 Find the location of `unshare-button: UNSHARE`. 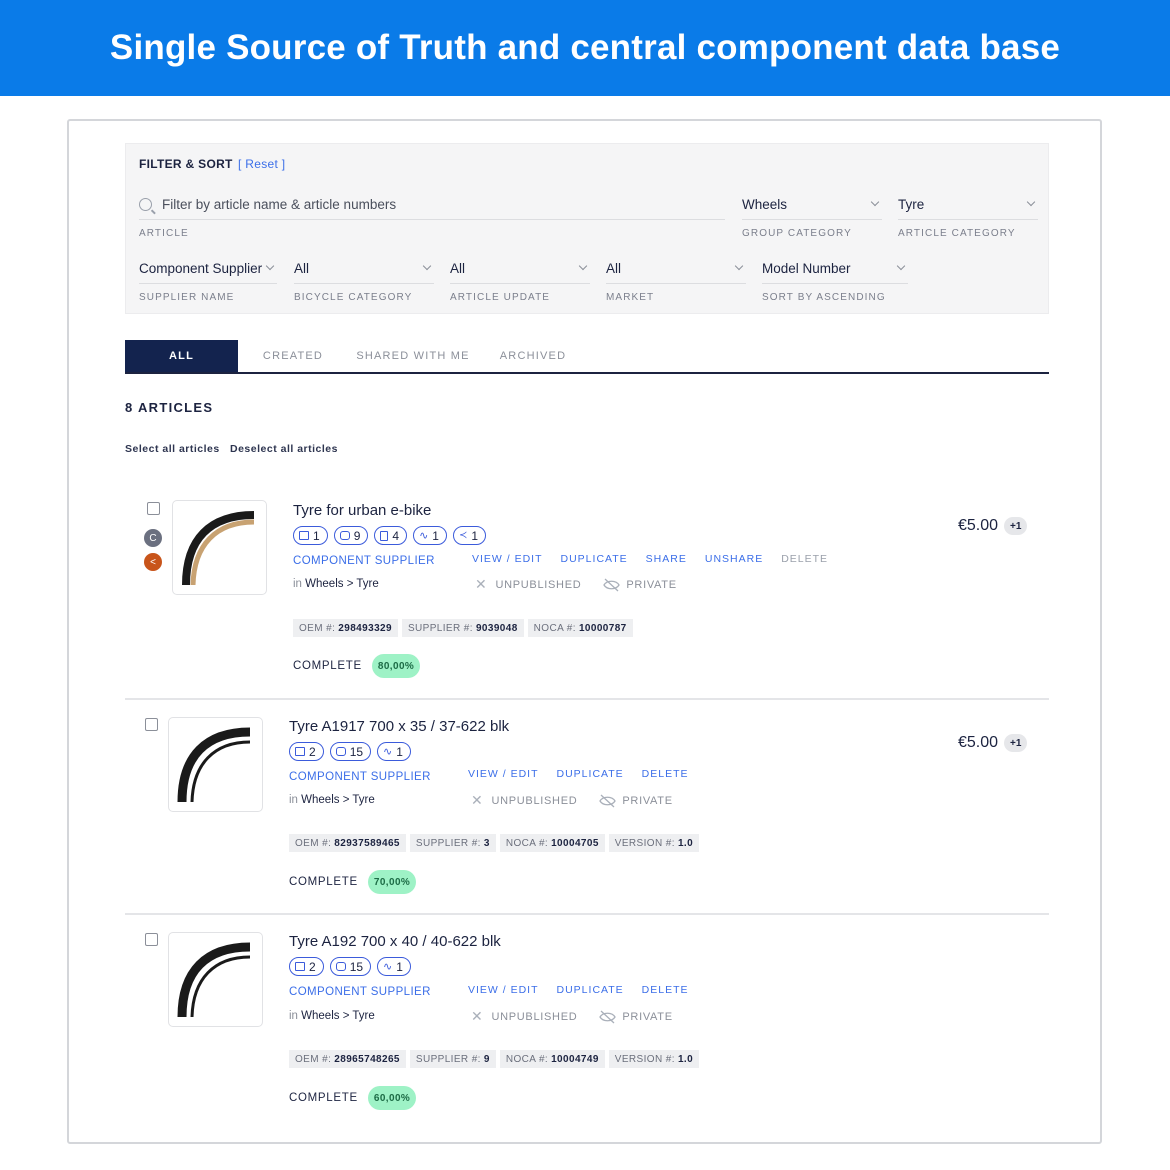

unshare-button: UNSHARE is located at coordinates (734, 559).